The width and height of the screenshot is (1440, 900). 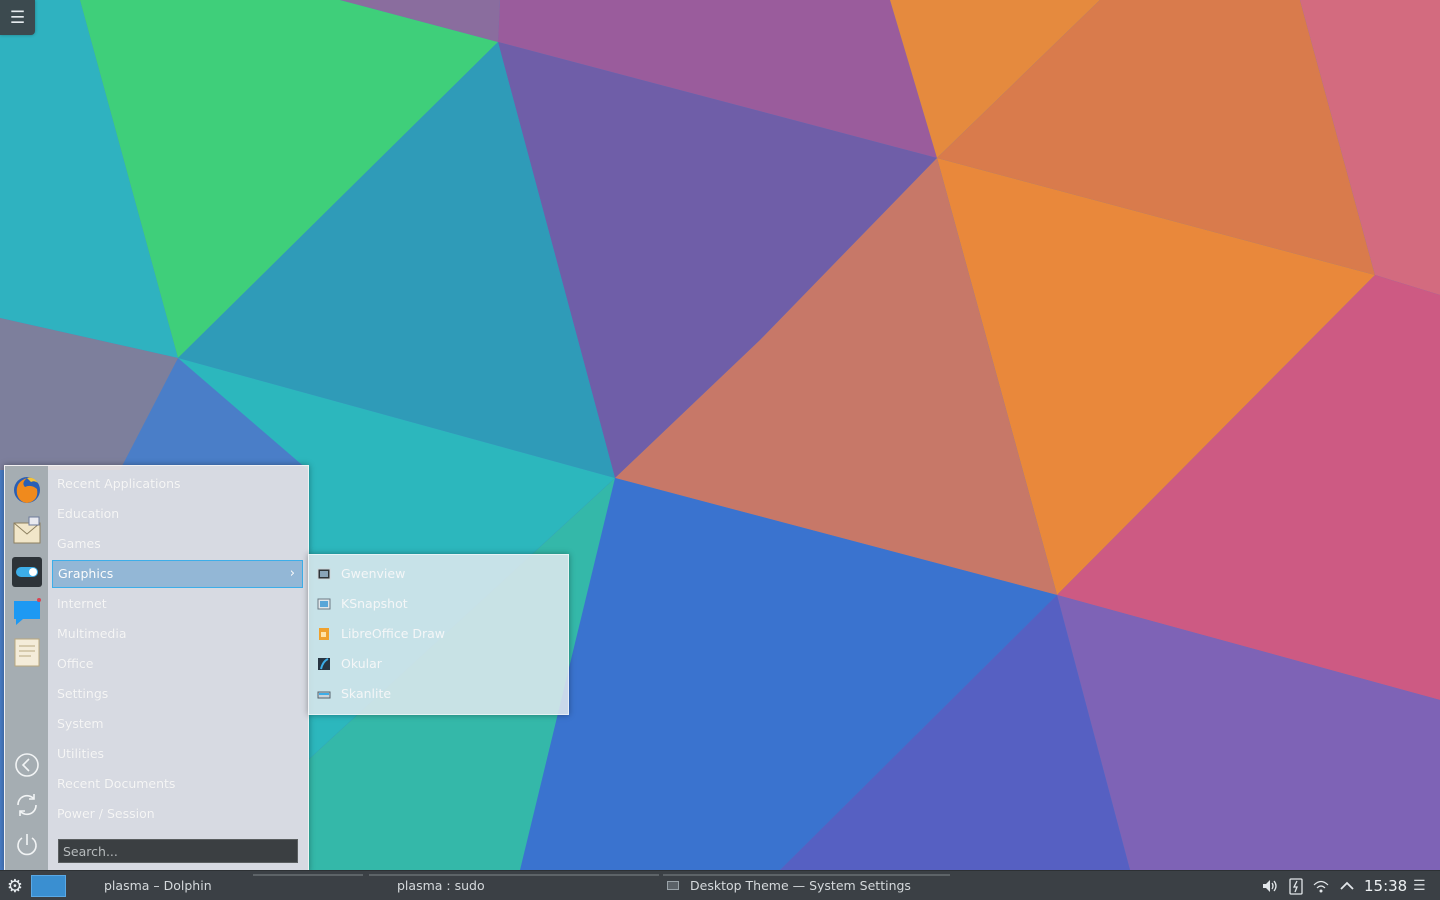 What do you see at coordinates (1270, 886) in the screenshot?
I see `volume-icon` at bounding box center [1270, 886].